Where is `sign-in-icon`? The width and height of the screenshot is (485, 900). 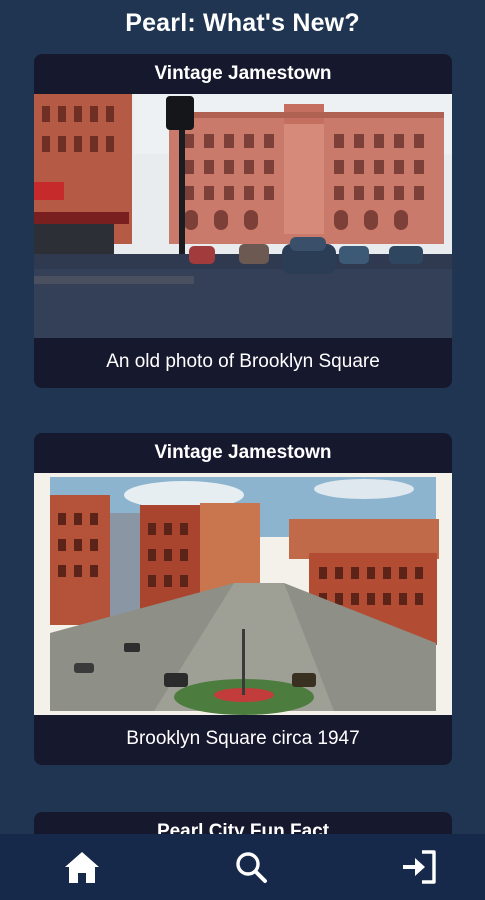
sign-in-icon is located at coordinates (419, 867).